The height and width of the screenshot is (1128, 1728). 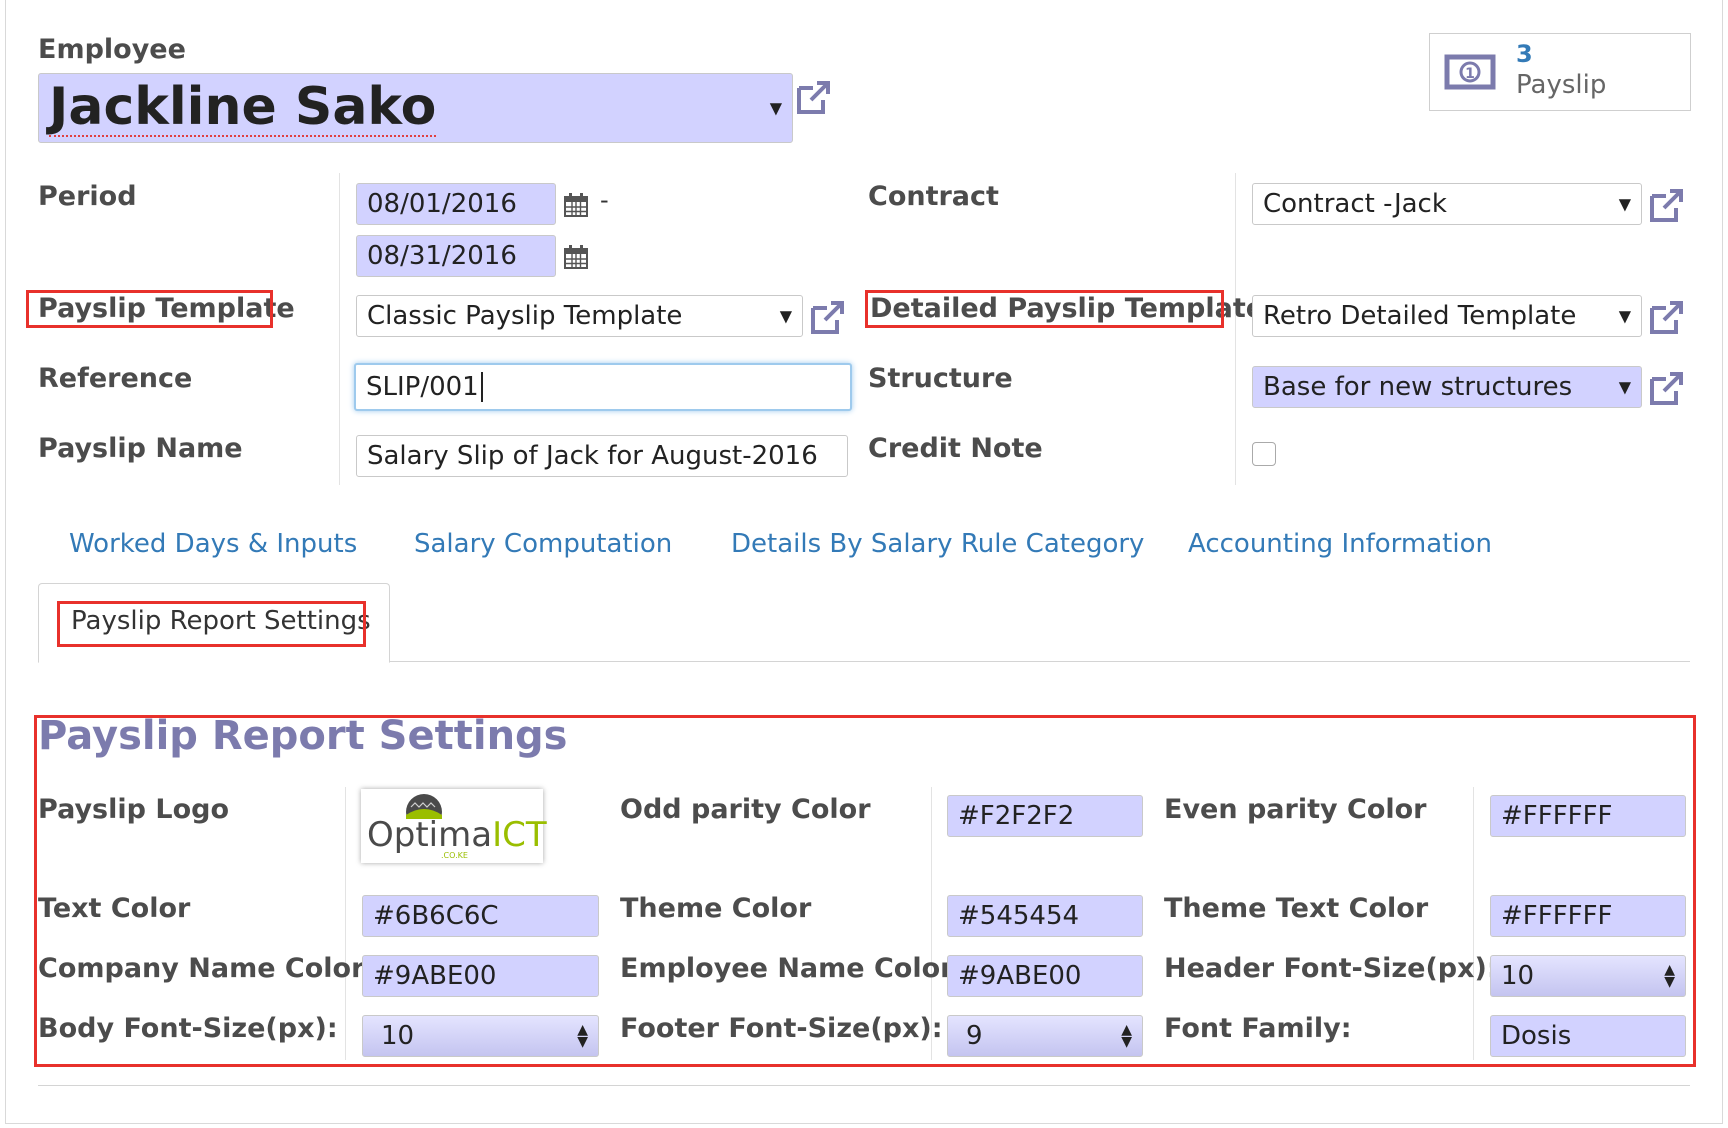 What do you see at coordinates (1331, 968) in the screenshot?
I see `header-font-size-label: Header Font-Size(px):` at bounding box center [1331, 968].